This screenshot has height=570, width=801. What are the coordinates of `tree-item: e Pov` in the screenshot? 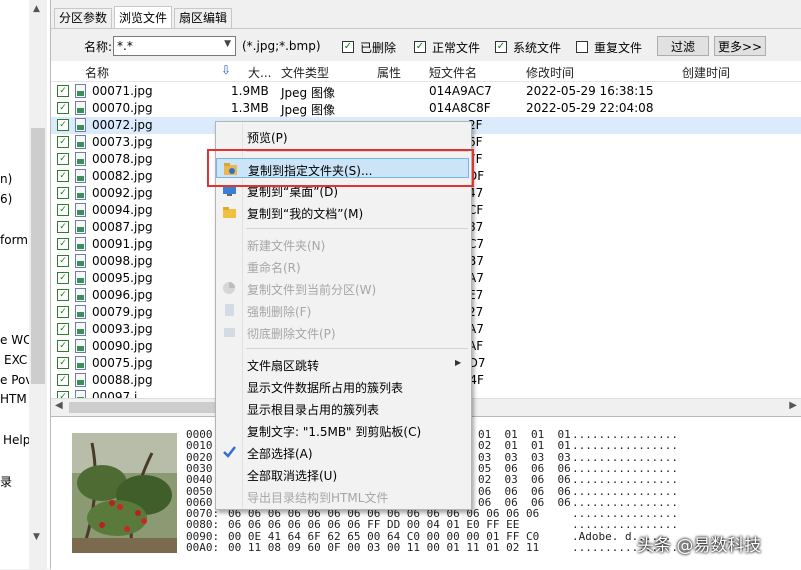 It's located at (16, 380).